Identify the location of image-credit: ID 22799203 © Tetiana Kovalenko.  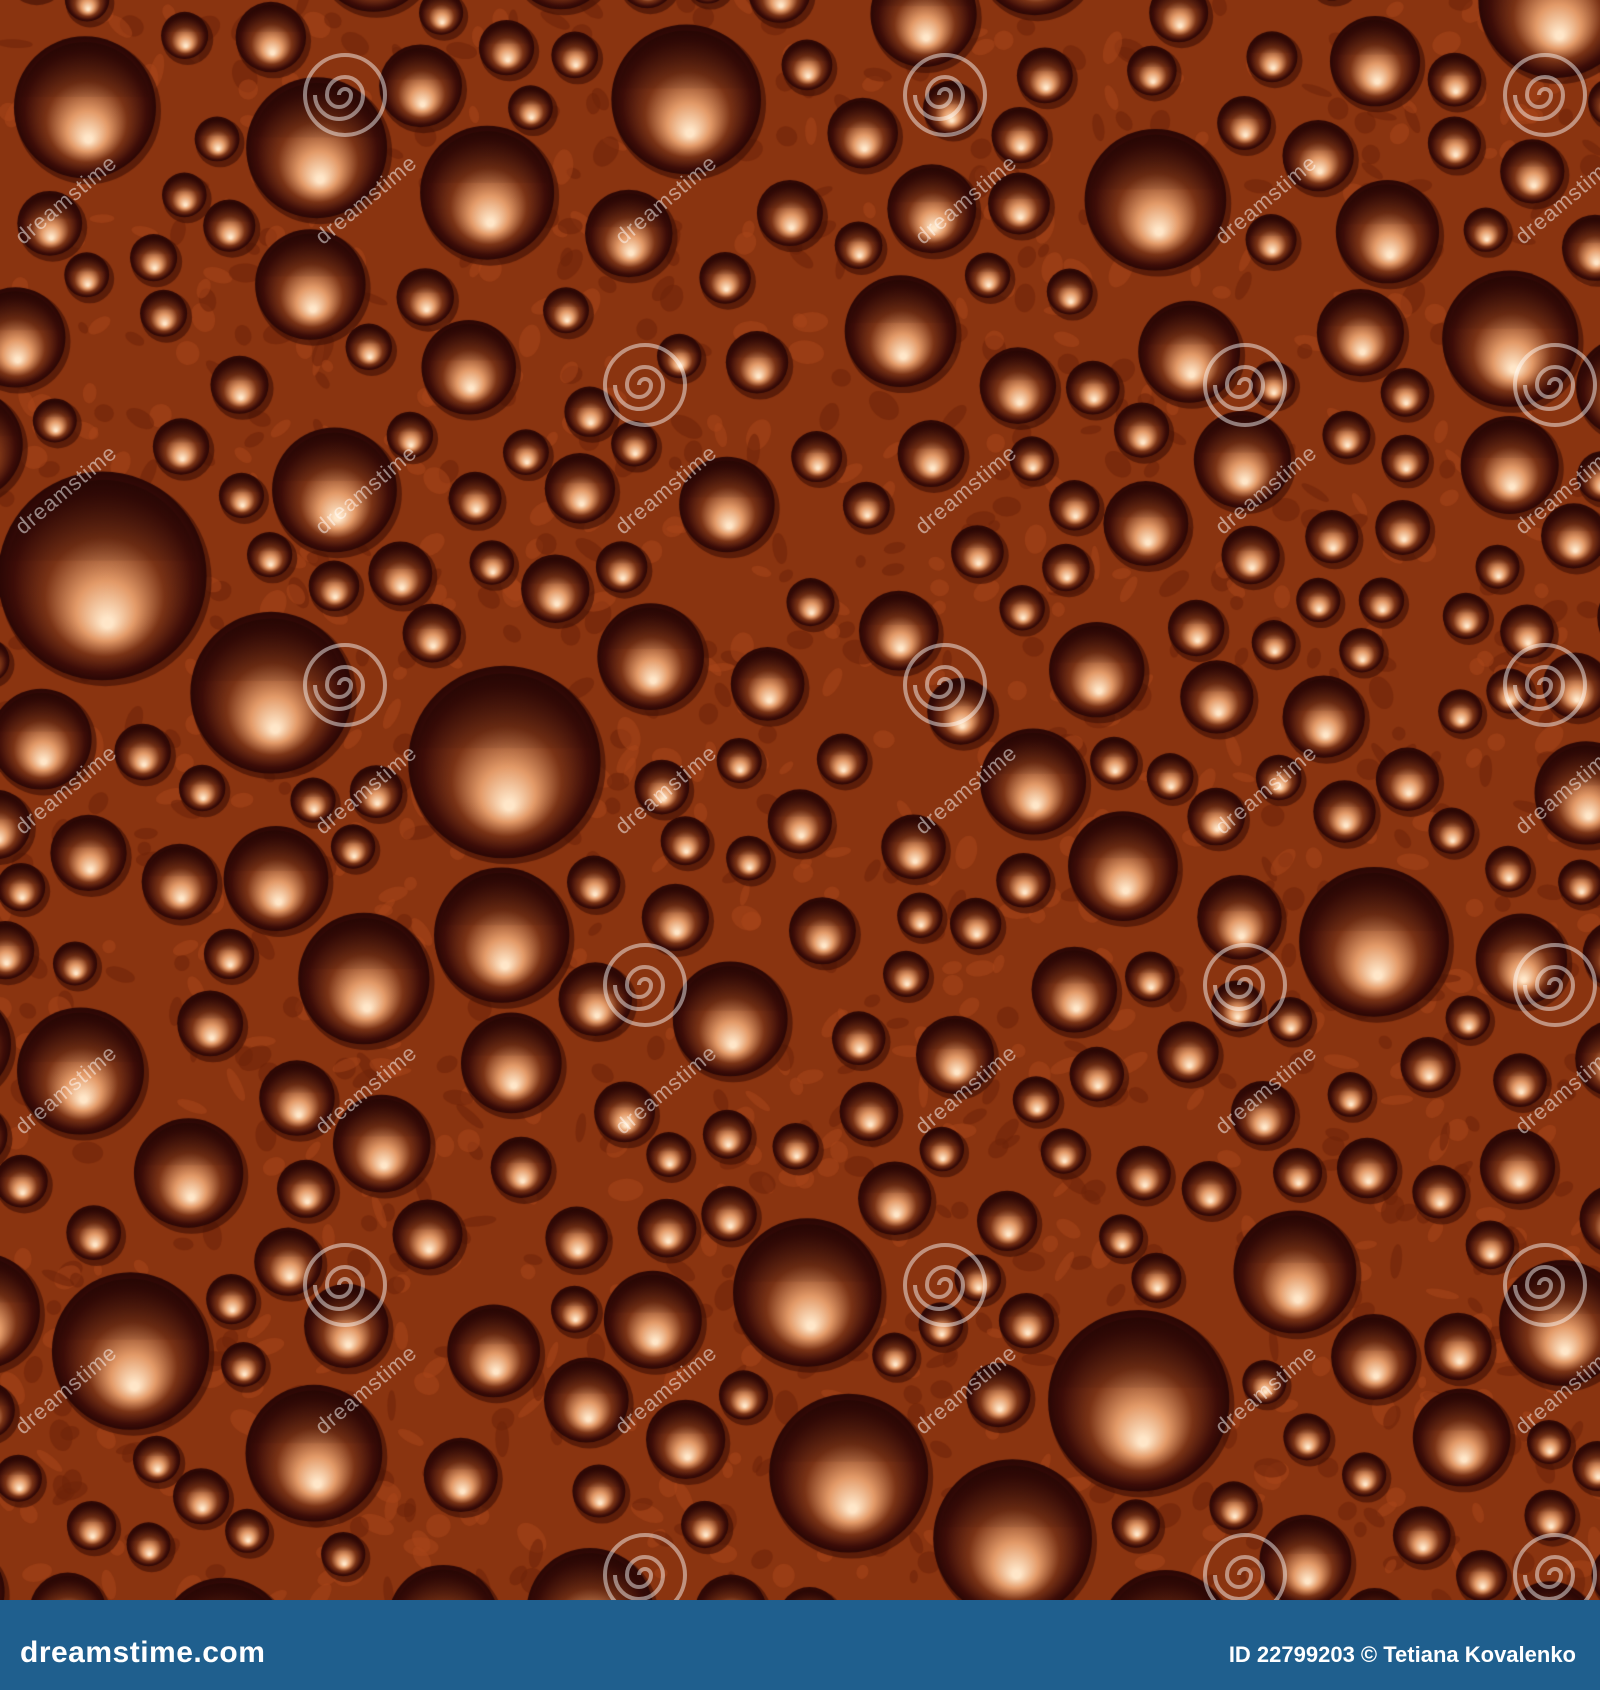
(1402, 1654).